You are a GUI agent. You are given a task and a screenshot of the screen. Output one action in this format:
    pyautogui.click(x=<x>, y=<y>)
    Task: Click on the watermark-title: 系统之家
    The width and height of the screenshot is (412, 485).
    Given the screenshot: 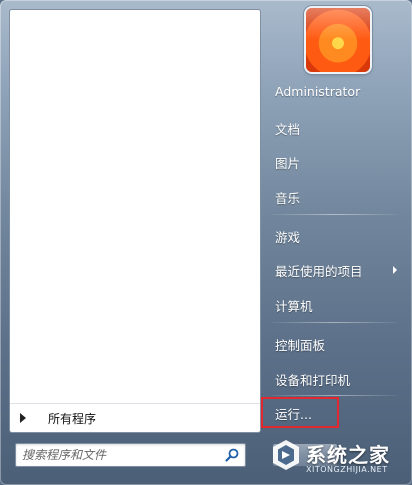 What is the action you would take?
    pyautogui.click(x=348, y=455)
    